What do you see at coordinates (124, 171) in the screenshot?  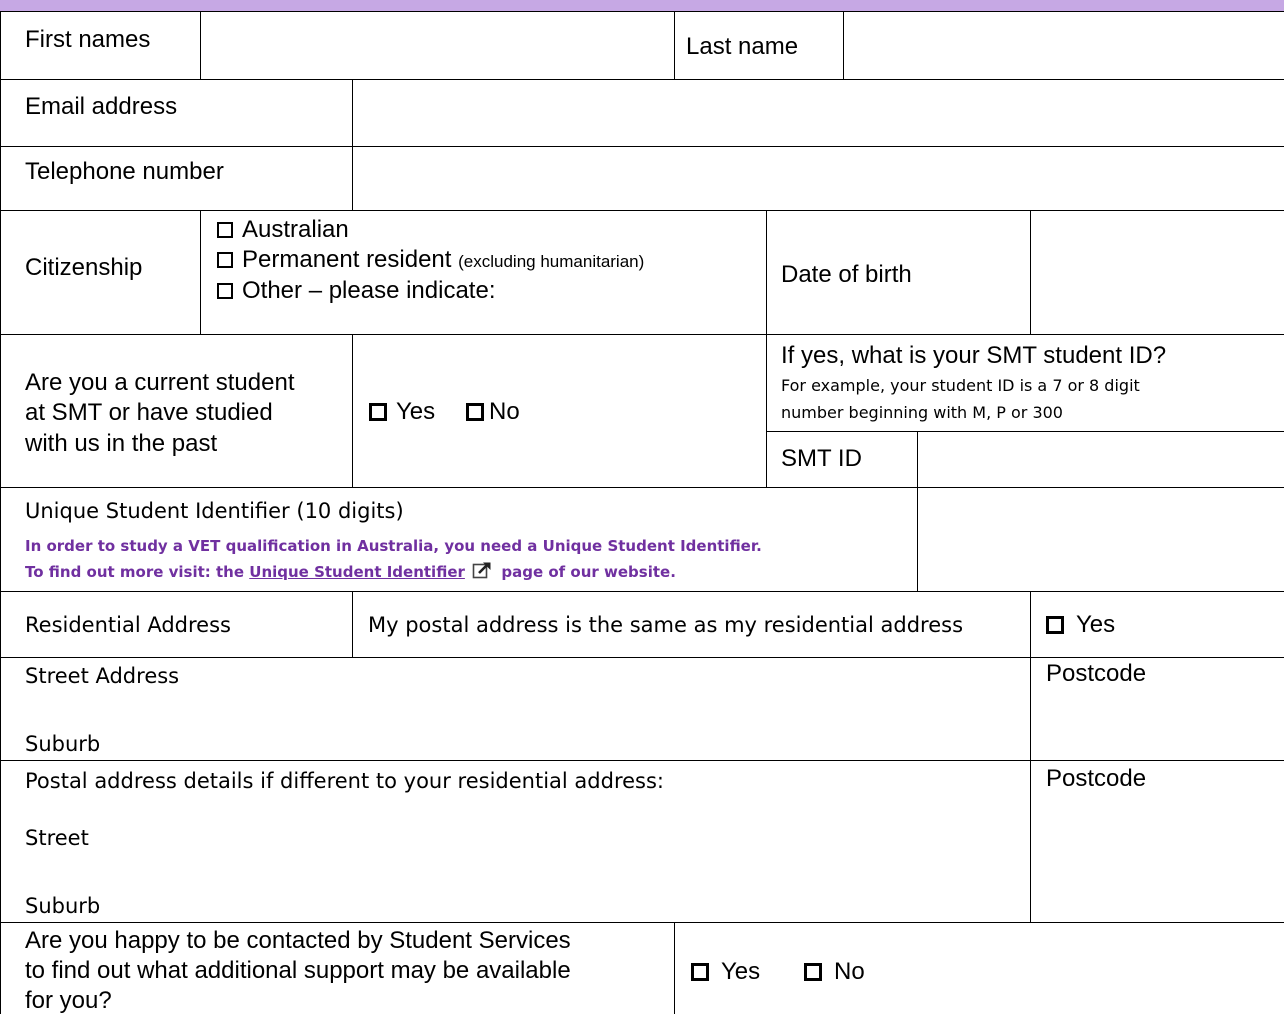 I see `telephone-label: Telephone number` at bounding box center [124, 171].